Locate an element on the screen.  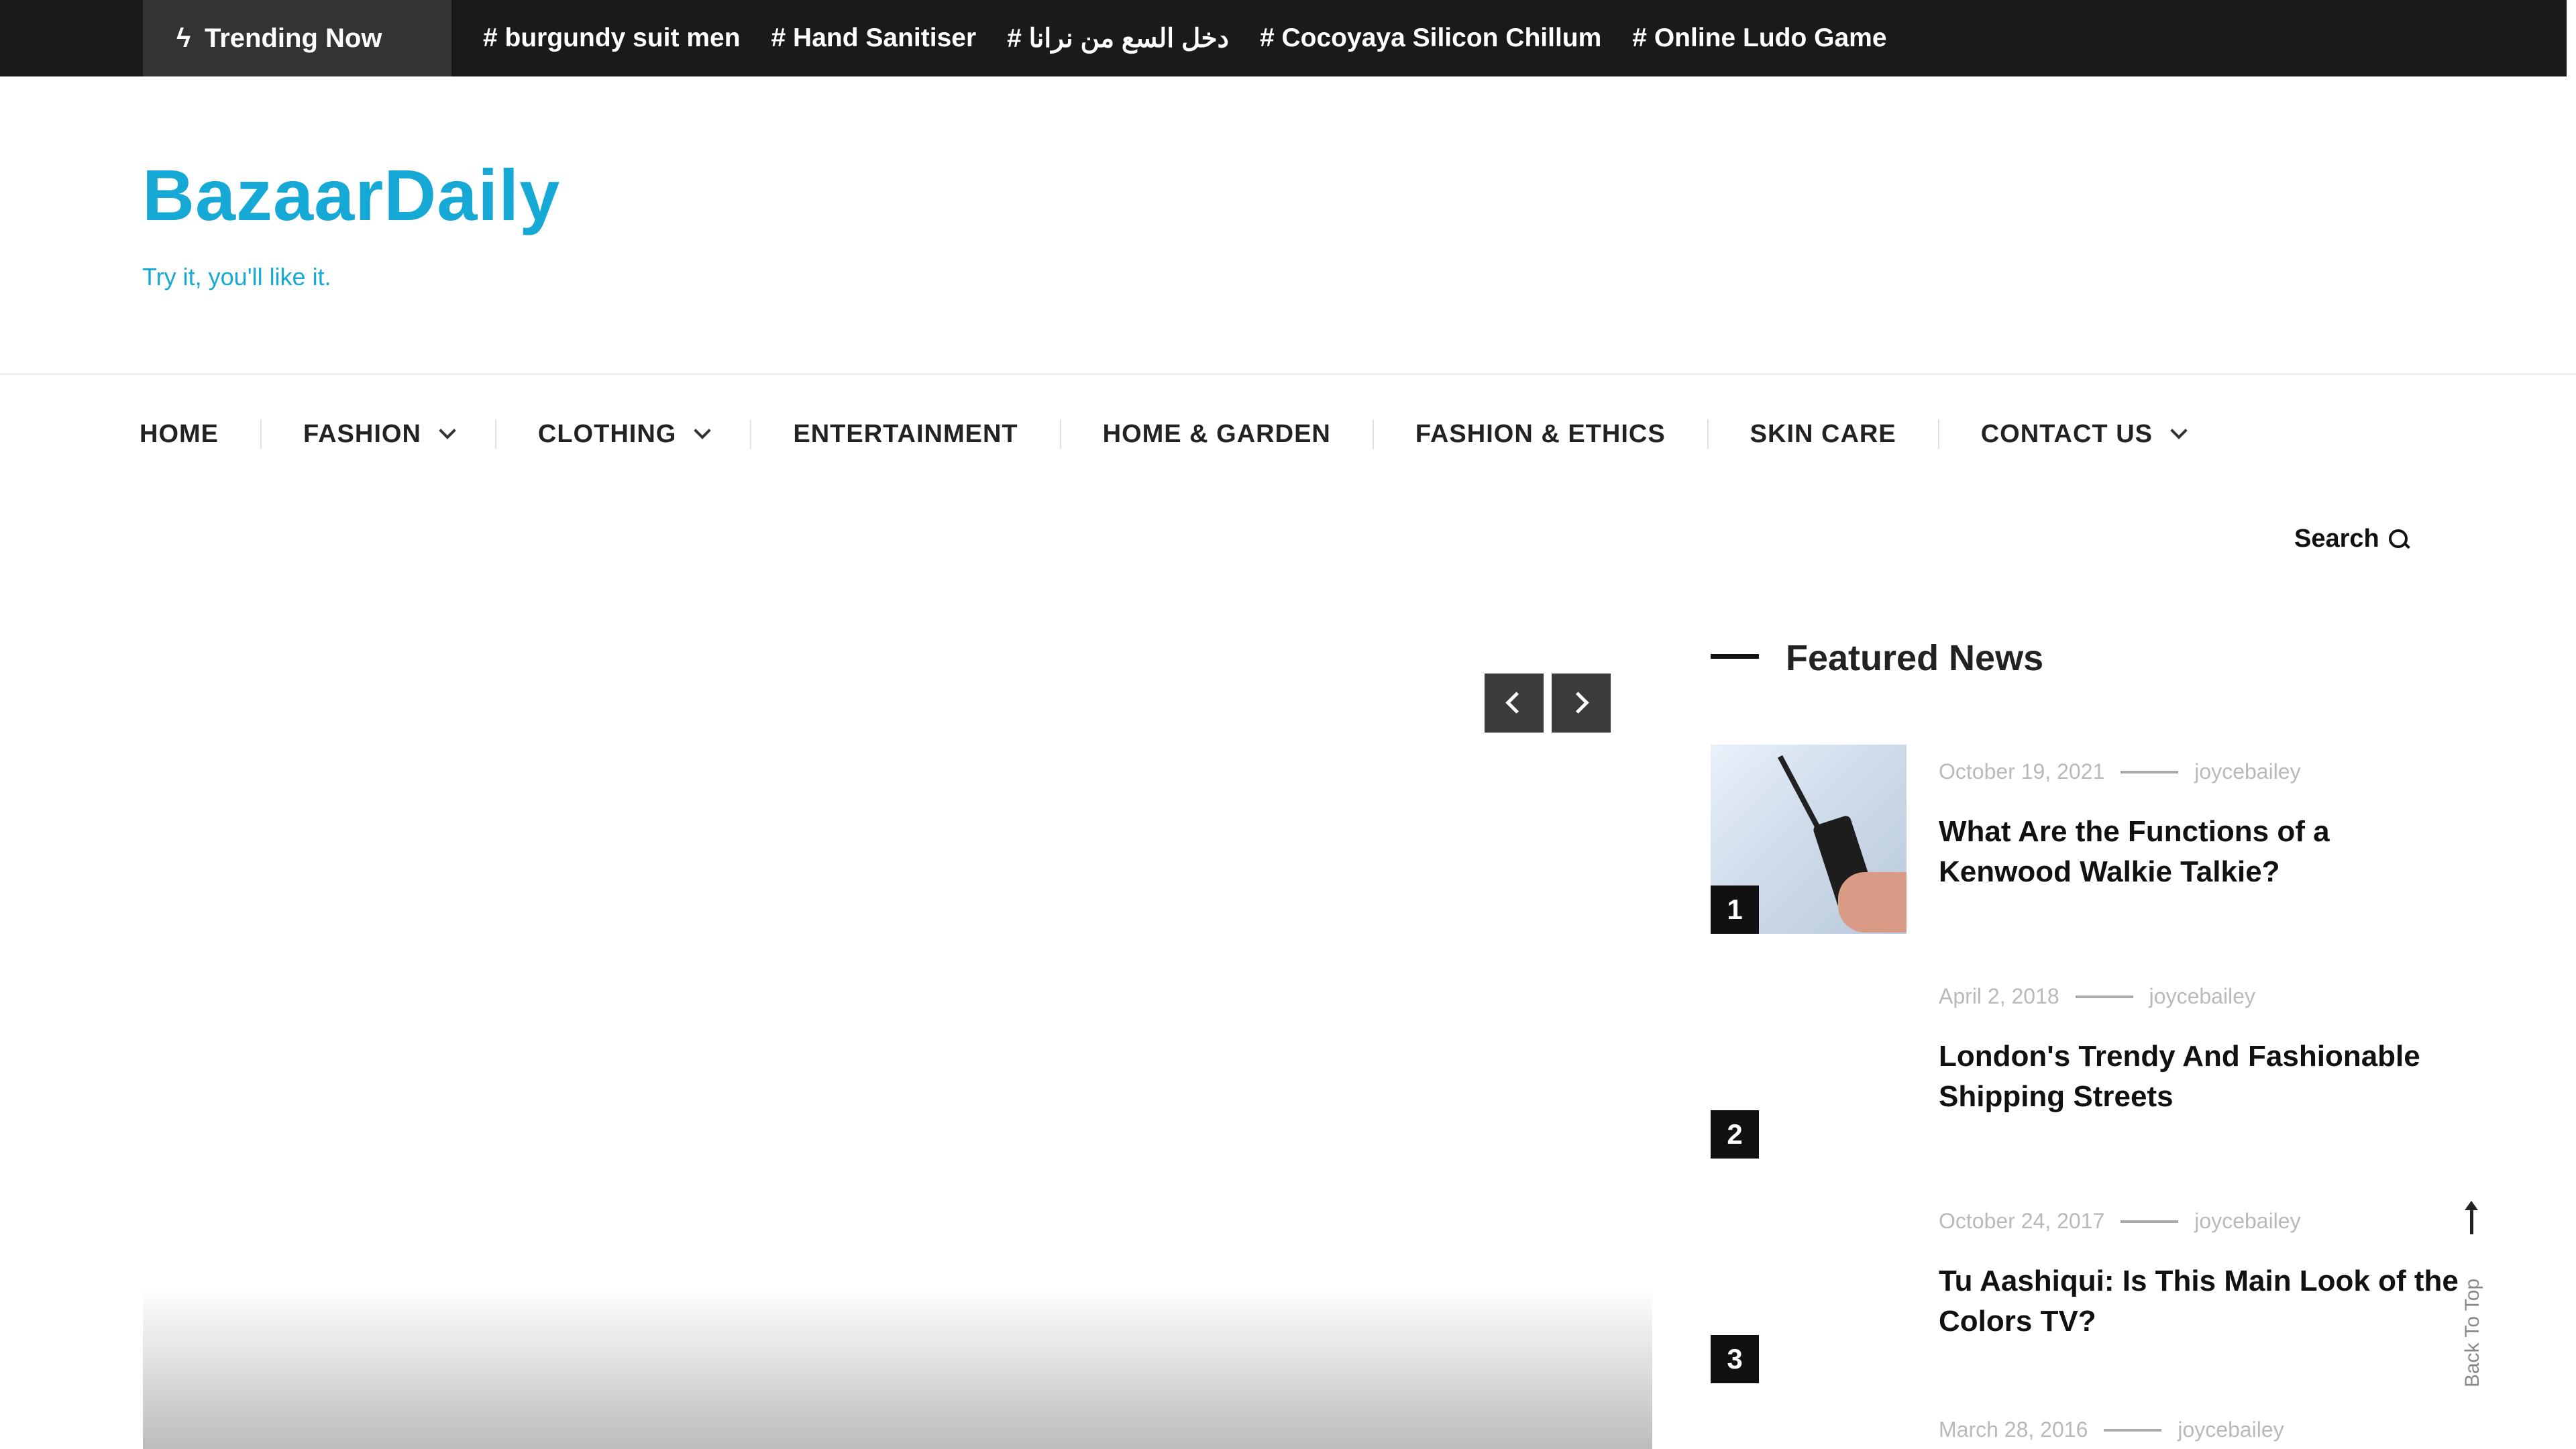
post-meta: April 2, 2018 joycebailey is located at coordinates (2097, 996).